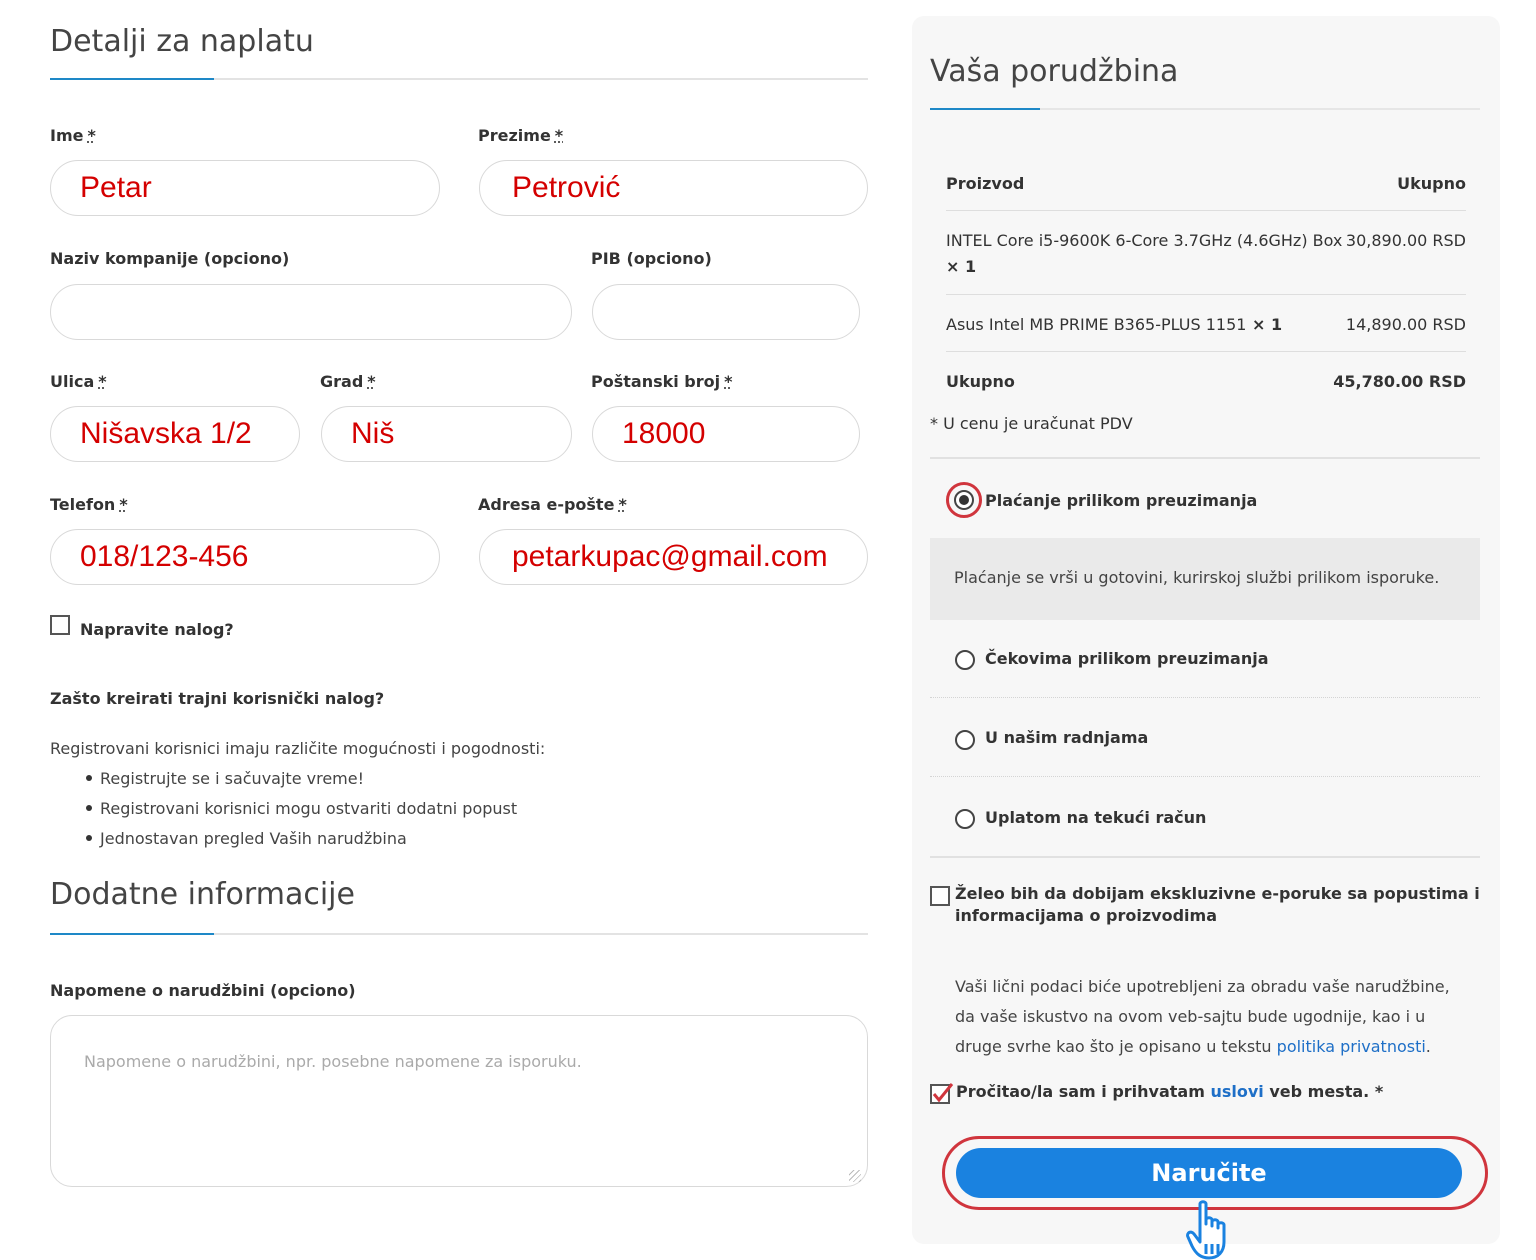  Describe the element at coordinates (651, 258) in the screenshot. I see `pib-label: PIB (opciono)` at that location.